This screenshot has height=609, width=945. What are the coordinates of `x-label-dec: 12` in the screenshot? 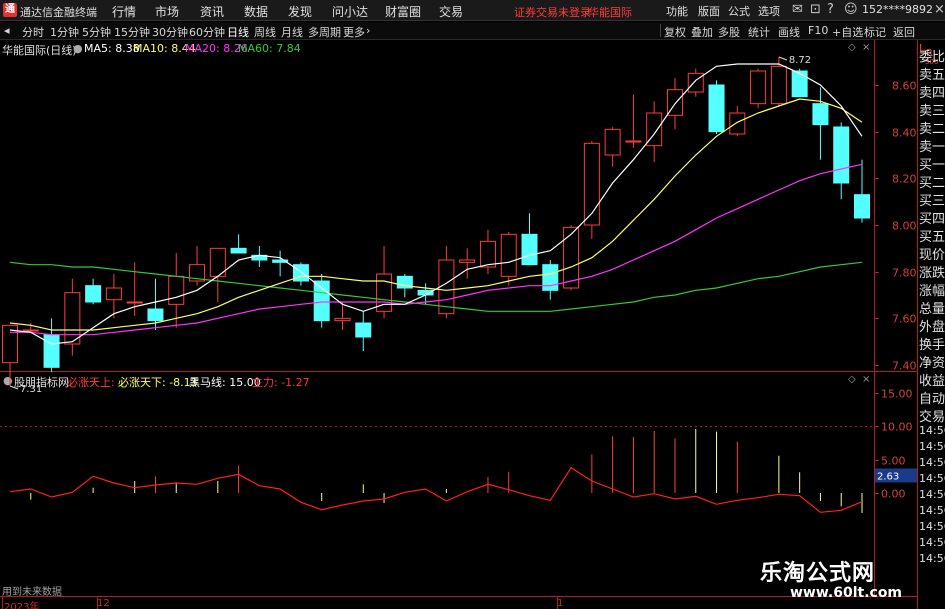 It's located at (103, 603).